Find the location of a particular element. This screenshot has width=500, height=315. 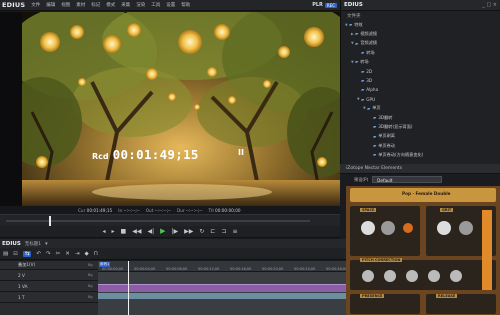

ruler-label: 00:00:12;00 is located at coordinates (209, 269).